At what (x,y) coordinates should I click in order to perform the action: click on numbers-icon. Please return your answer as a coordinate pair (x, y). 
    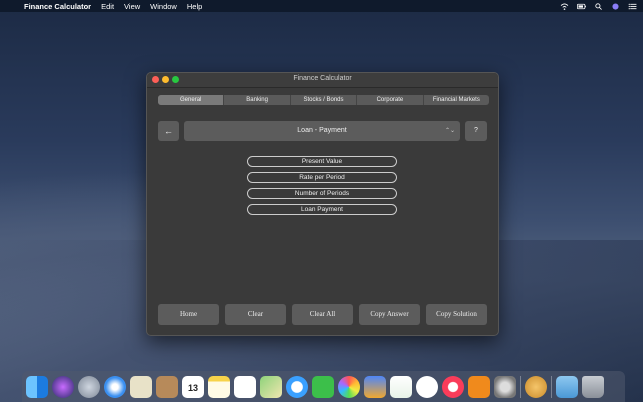
    Looking at the image, I should click on (401, 386).